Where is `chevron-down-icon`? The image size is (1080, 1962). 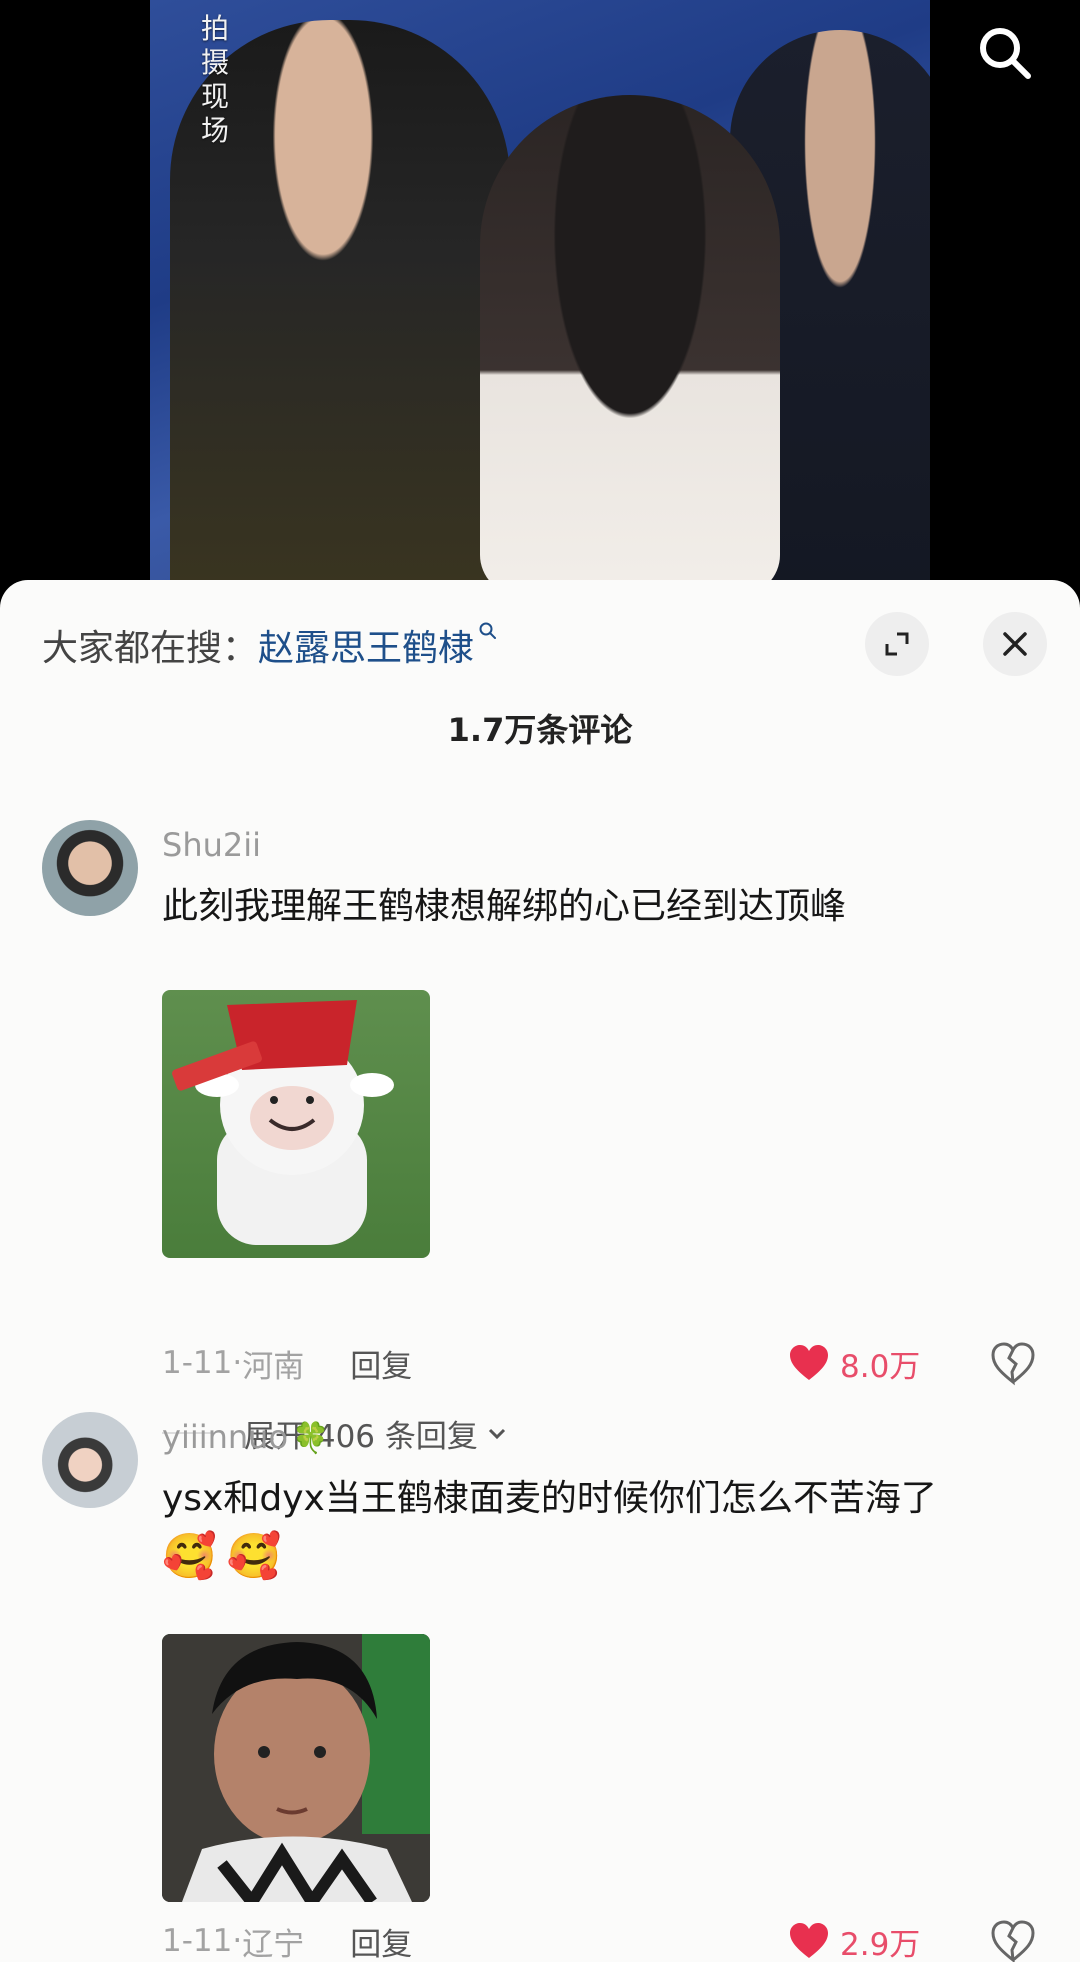 chevron-down-icon is located at coordinates (496, 1434).